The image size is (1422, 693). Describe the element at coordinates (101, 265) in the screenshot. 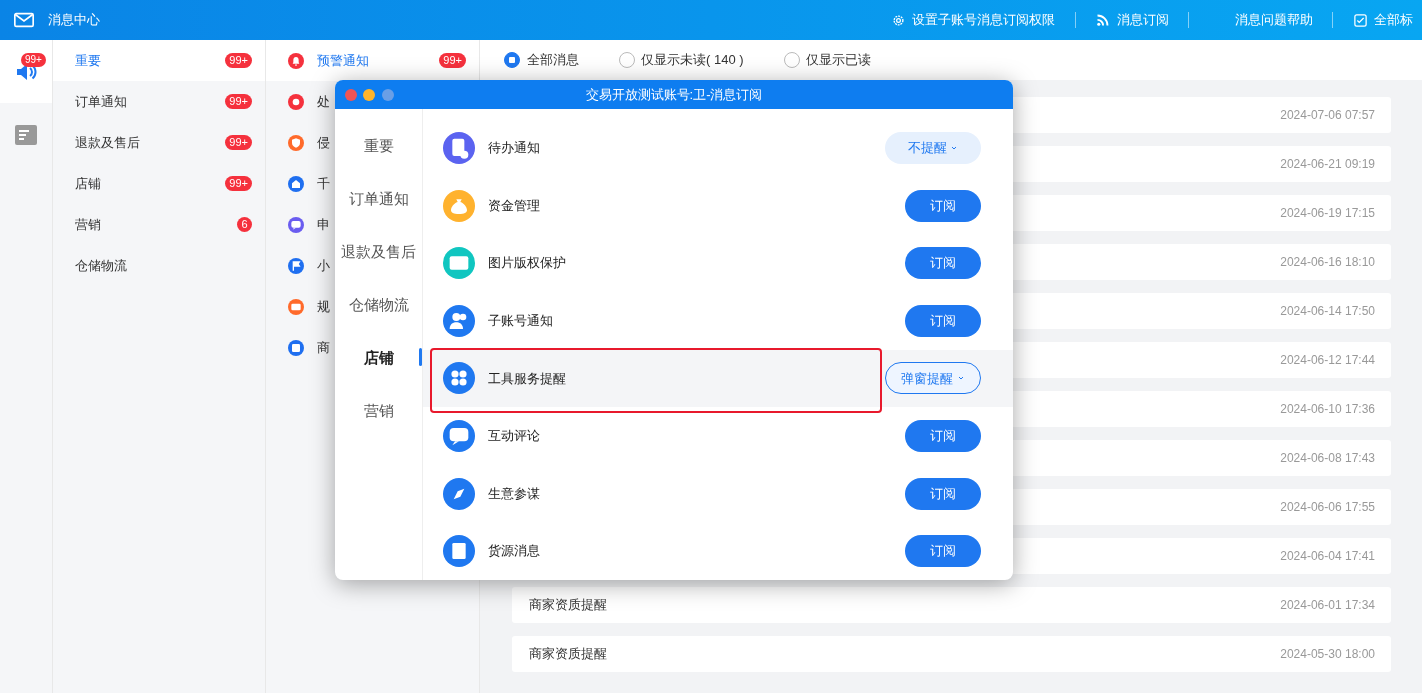

I see `category-label: 仓储物流` at that location.